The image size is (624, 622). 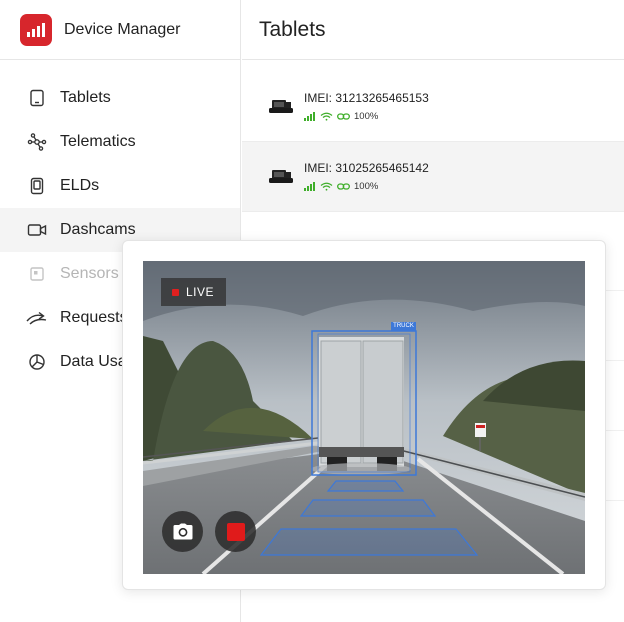 I want to click on sidebar-item-tablets: Tablets, so click(x=120, y=98).